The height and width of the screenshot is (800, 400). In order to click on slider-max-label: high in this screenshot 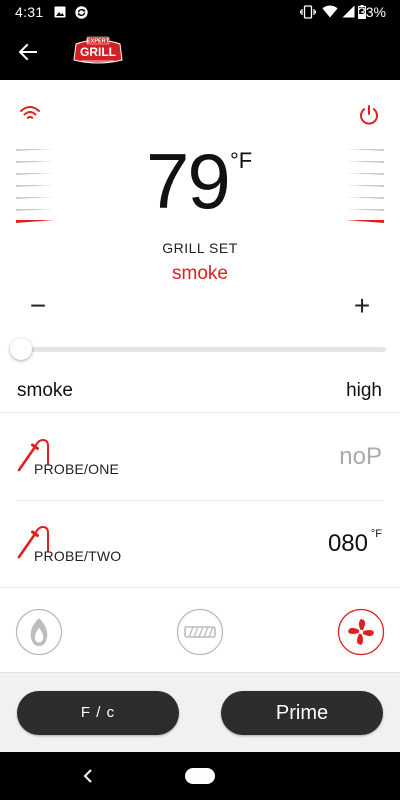, I will do `click(364, 390)`.